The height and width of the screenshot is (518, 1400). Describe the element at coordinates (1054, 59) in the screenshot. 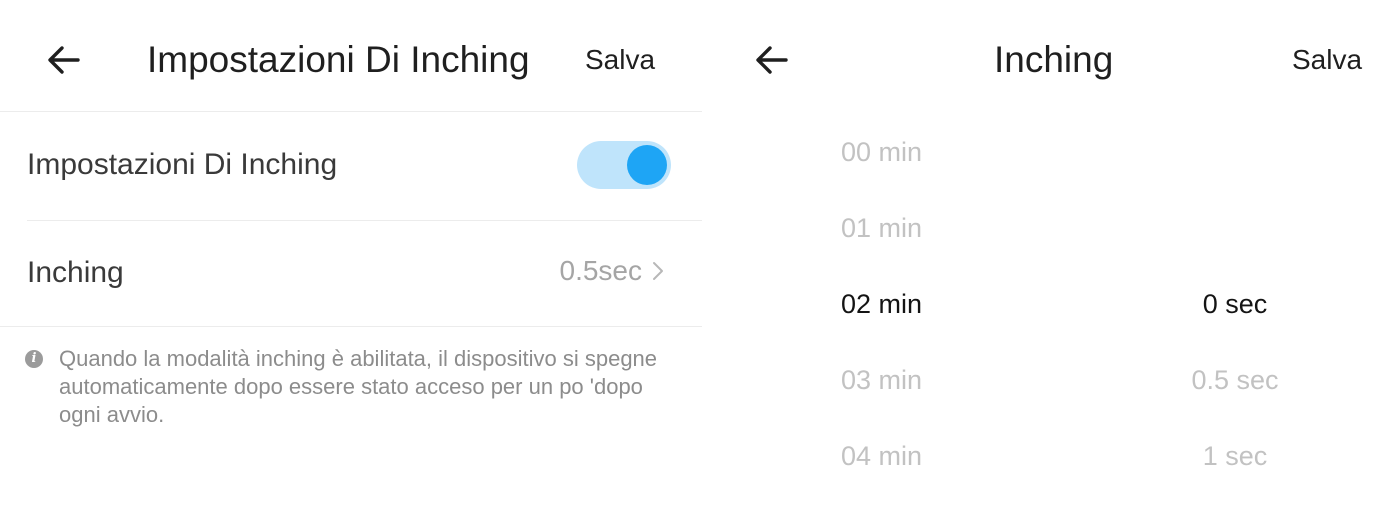

I see `page-title: Inching` at that location.